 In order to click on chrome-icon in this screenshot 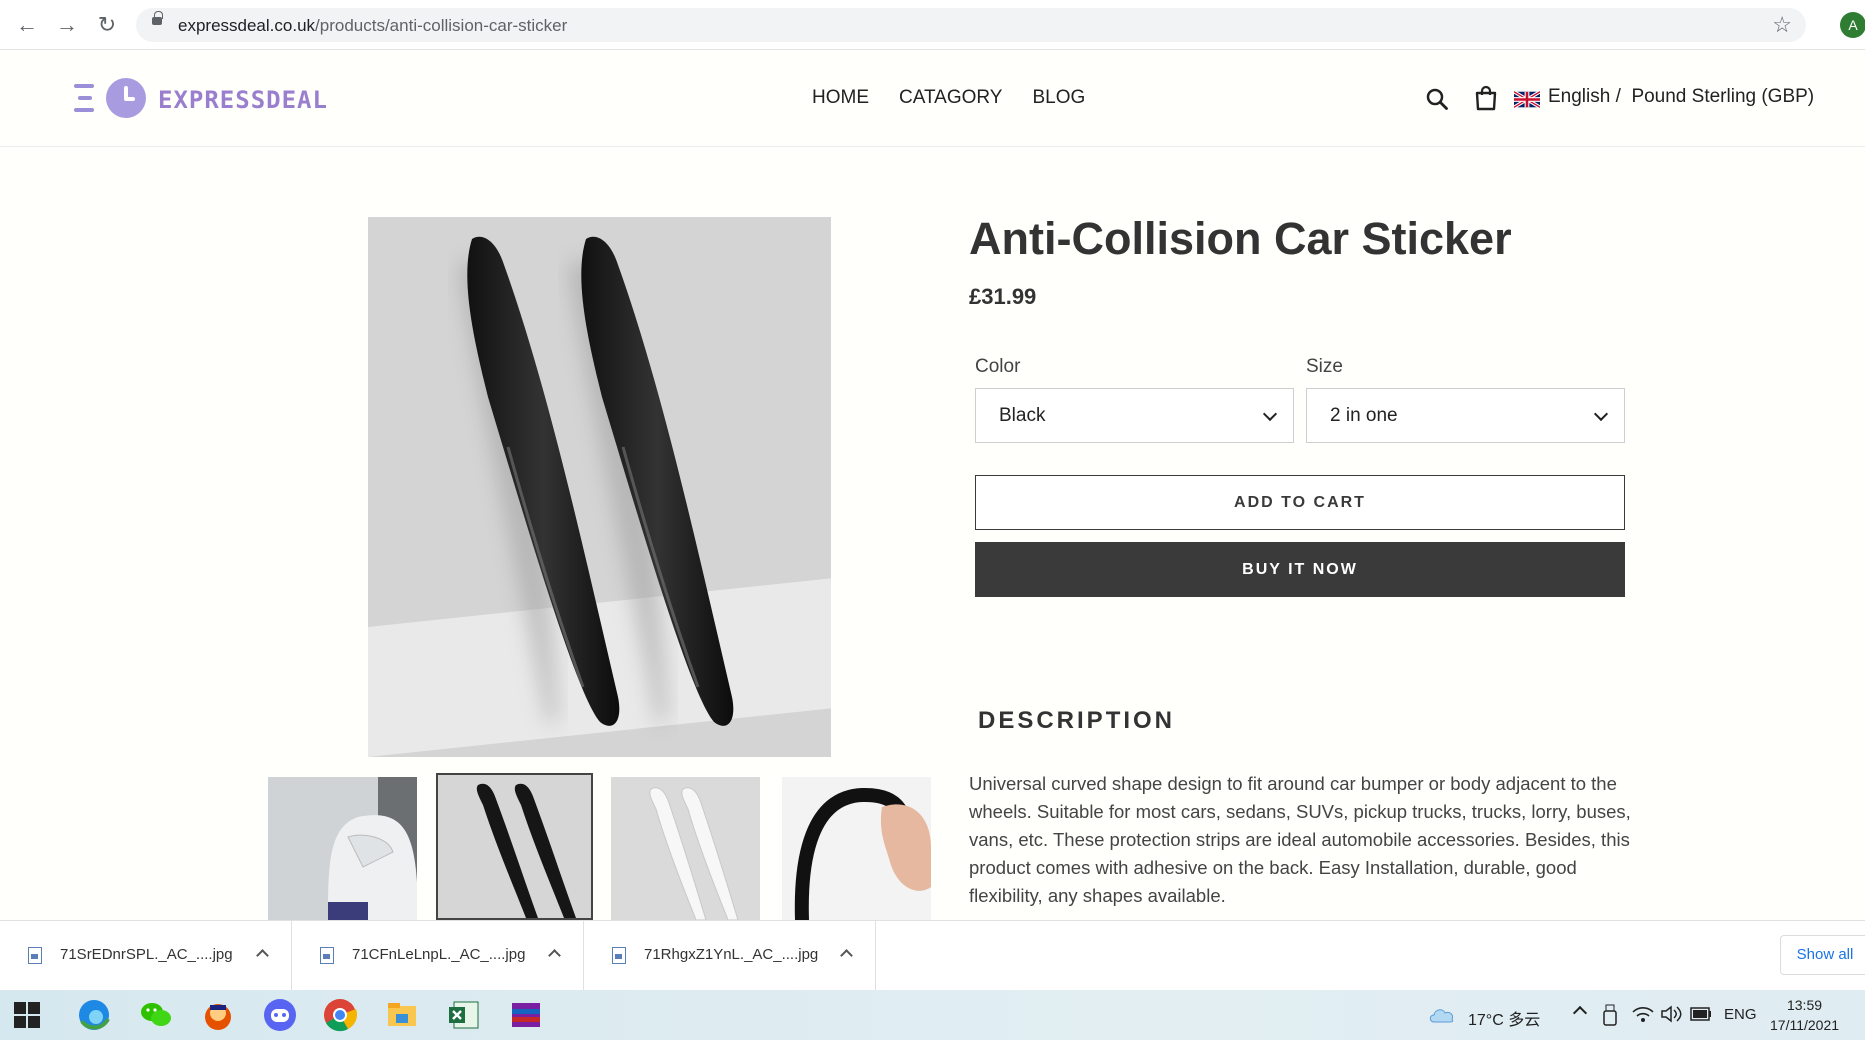, I will do `click(340, 1015)`.